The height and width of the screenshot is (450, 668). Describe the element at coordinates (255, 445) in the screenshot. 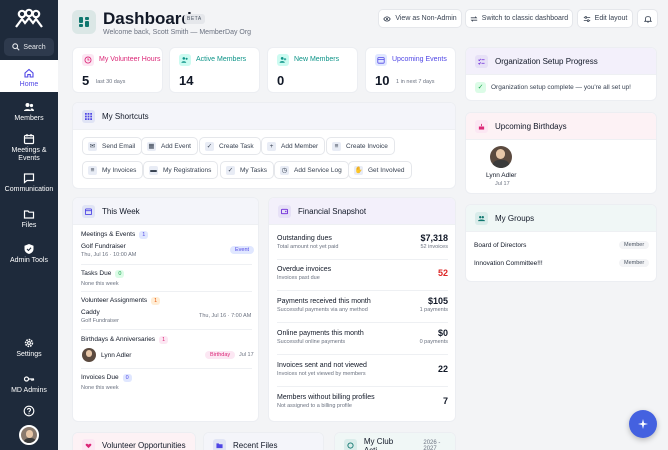

I see `card-title: Recent Files` at that location.